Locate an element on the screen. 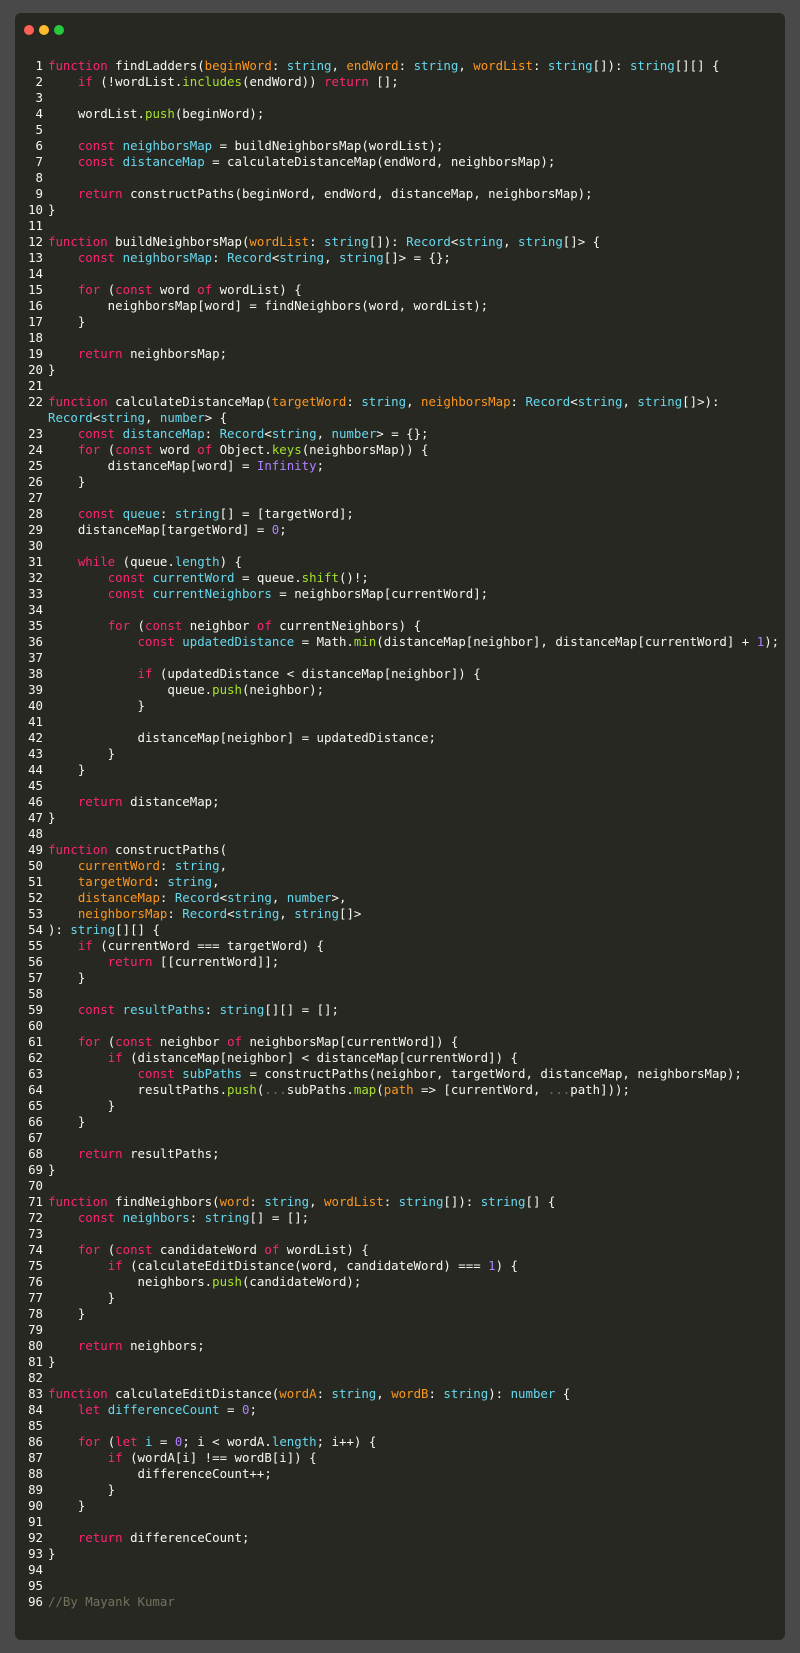  code-token: Record is located at coordinates (428, 241).